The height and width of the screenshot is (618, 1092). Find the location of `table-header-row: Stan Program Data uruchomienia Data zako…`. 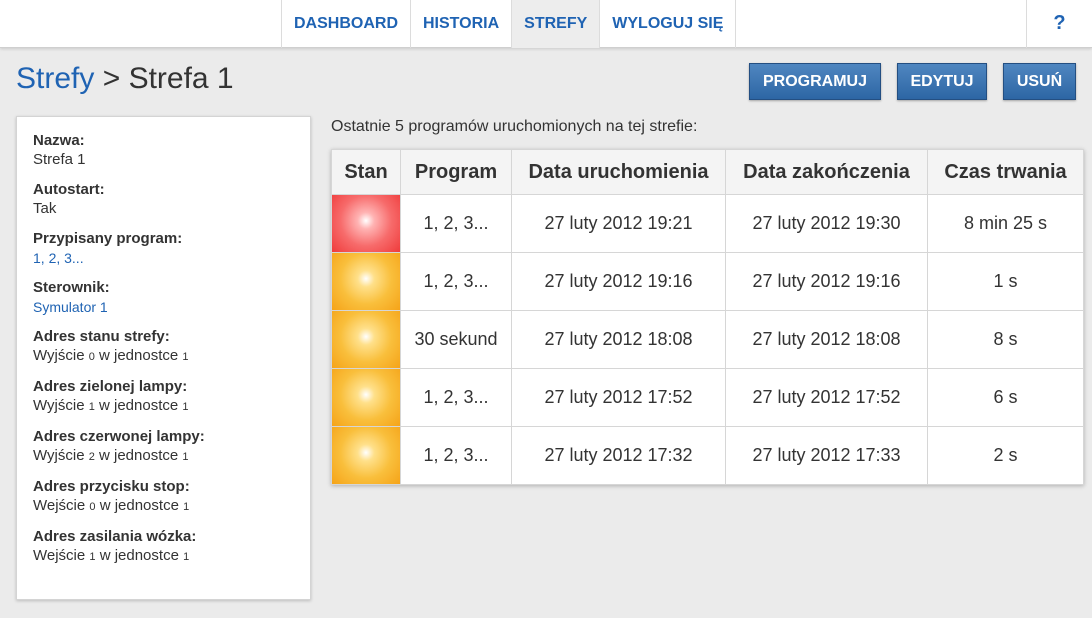

table-header-row: Stan Program Data uruchomienia Data zako… is located at coordinates (707, 172).